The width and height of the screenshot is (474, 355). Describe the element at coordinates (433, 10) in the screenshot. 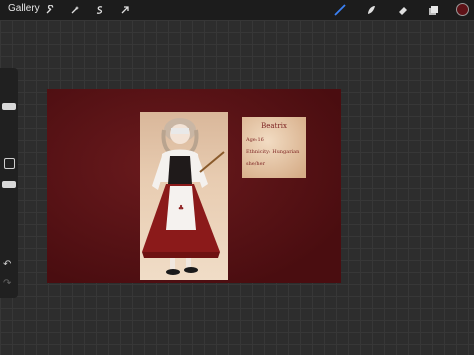

I see `layers-icon` at that location.